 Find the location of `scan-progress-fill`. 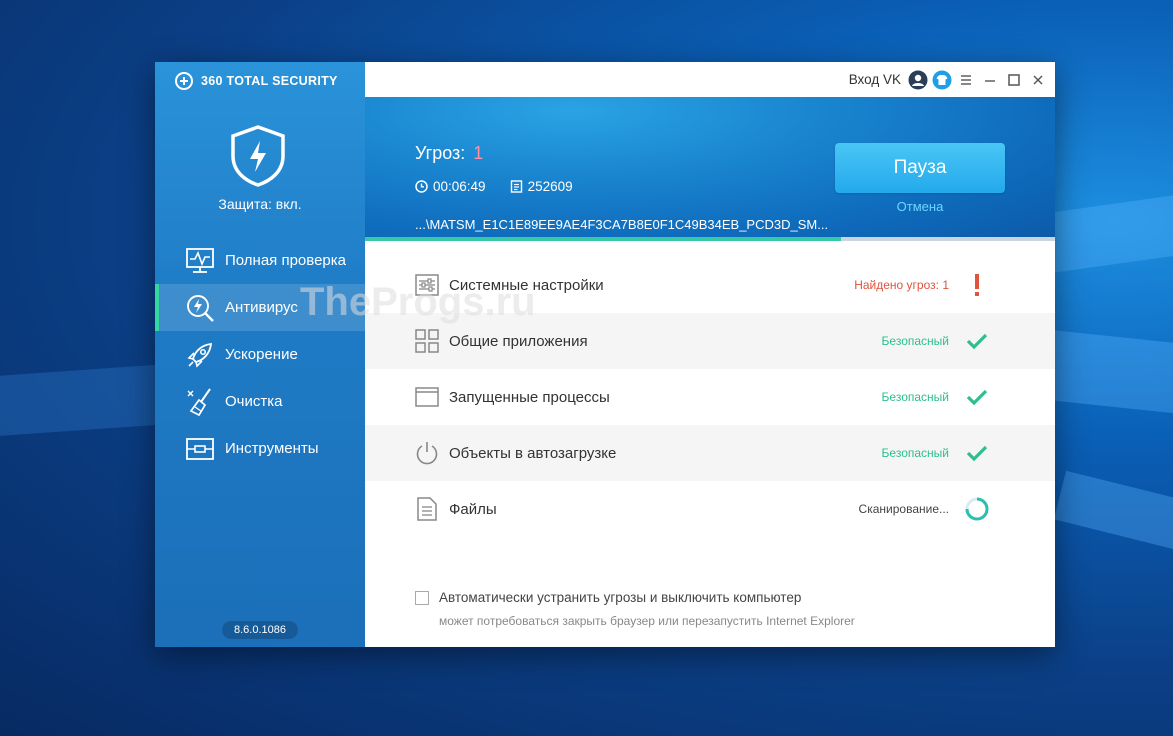

scan-progress-fill is located at coordinates (603, 239).